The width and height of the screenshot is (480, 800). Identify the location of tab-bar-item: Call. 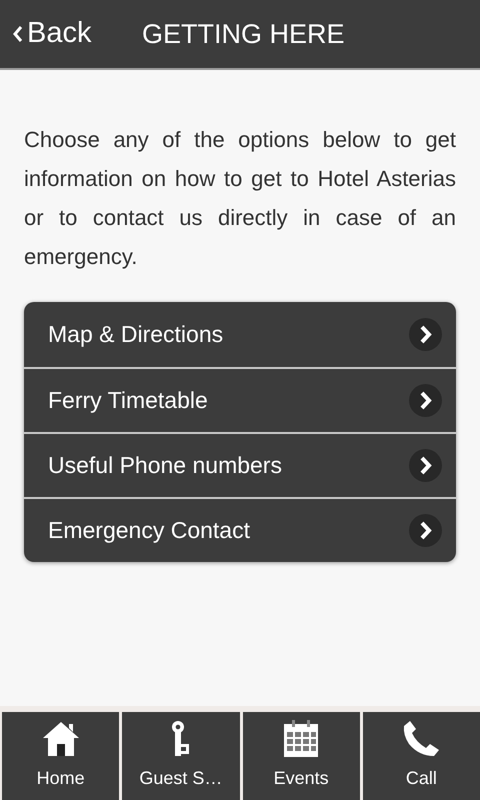
(421, 756).